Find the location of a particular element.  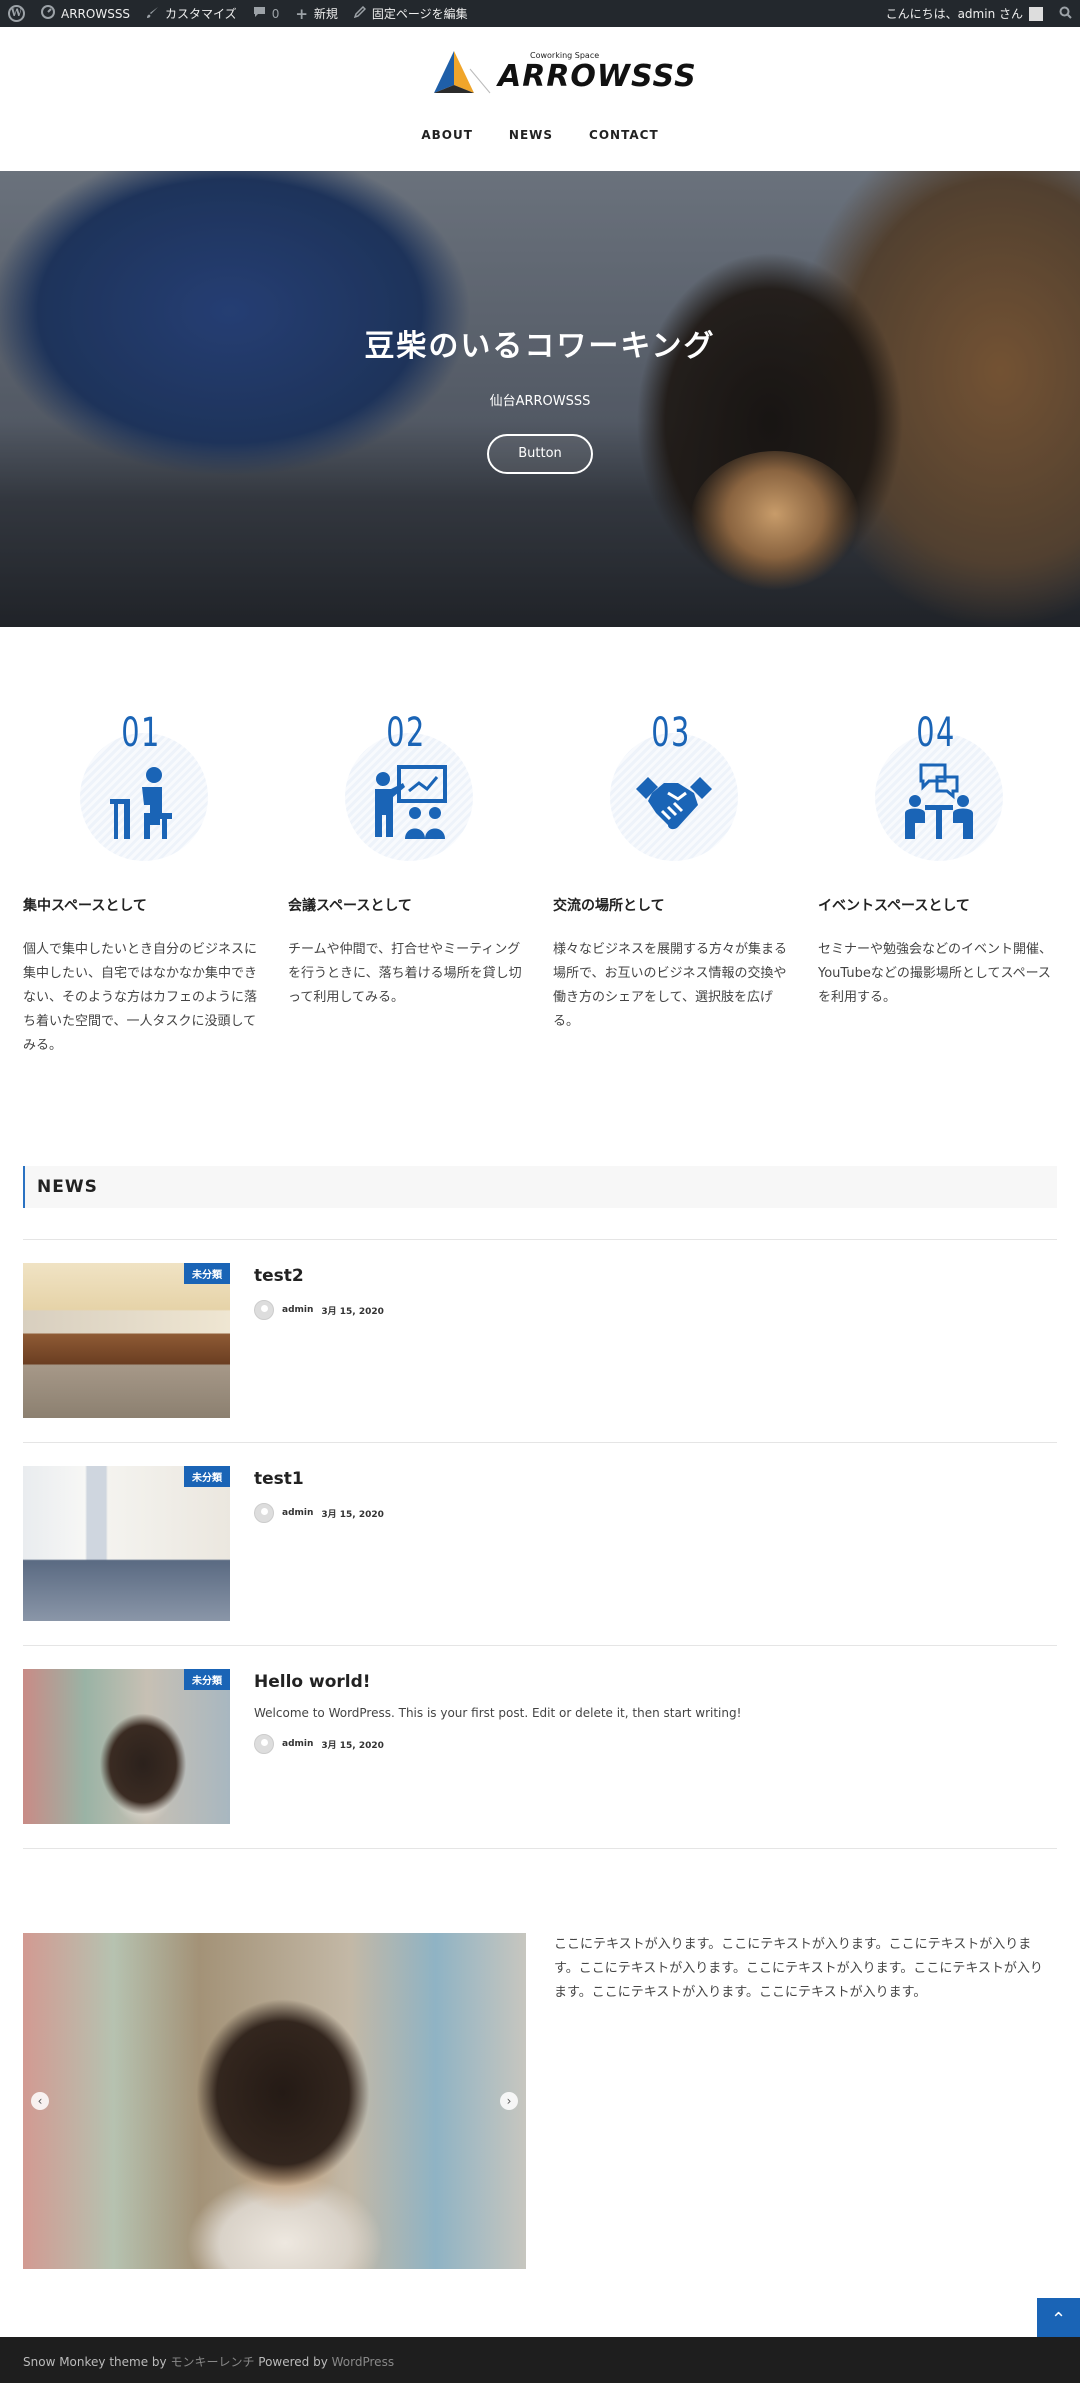

chevron-up-icon: ⌃ is located at coordinates (1058, 2319).